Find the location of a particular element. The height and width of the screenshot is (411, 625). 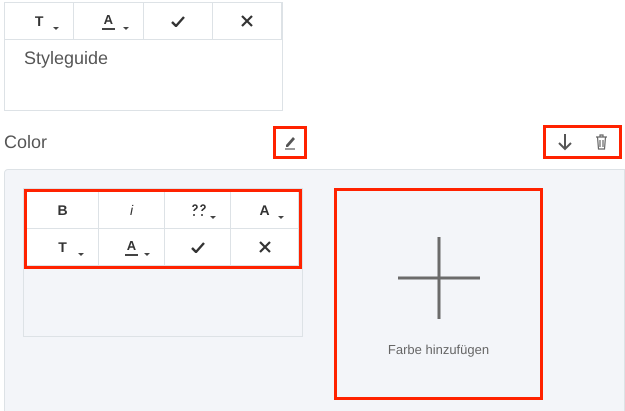

unlink-icon is located at coordinates (198, 210).